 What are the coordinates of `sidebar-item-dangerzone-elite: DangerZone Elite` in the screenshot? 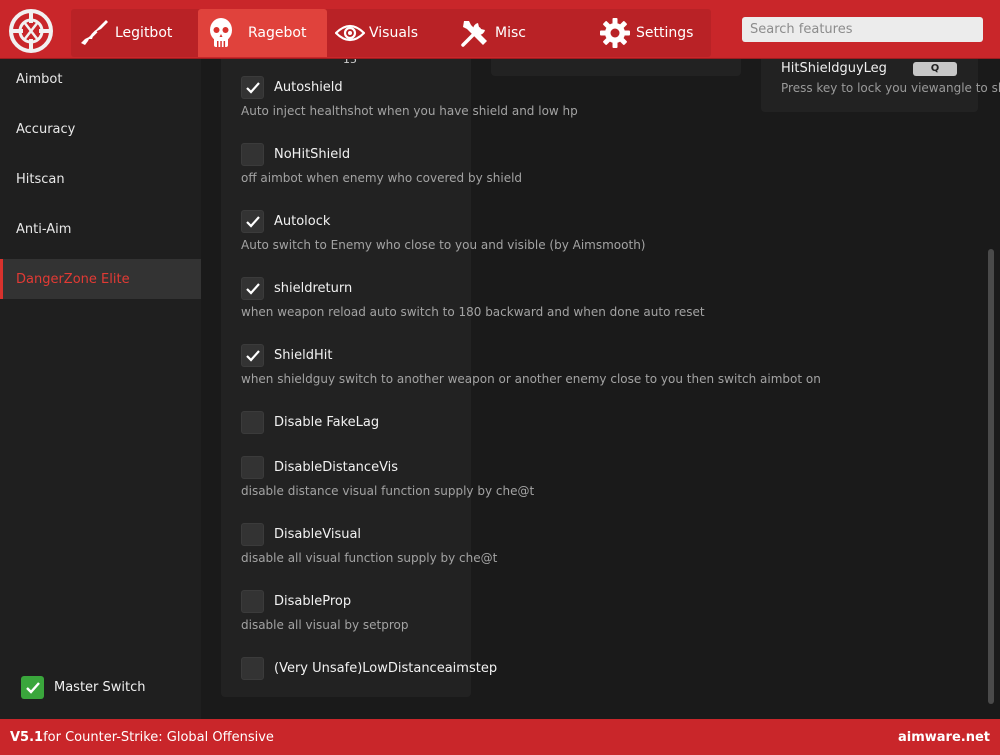 It's located at (100, 279).